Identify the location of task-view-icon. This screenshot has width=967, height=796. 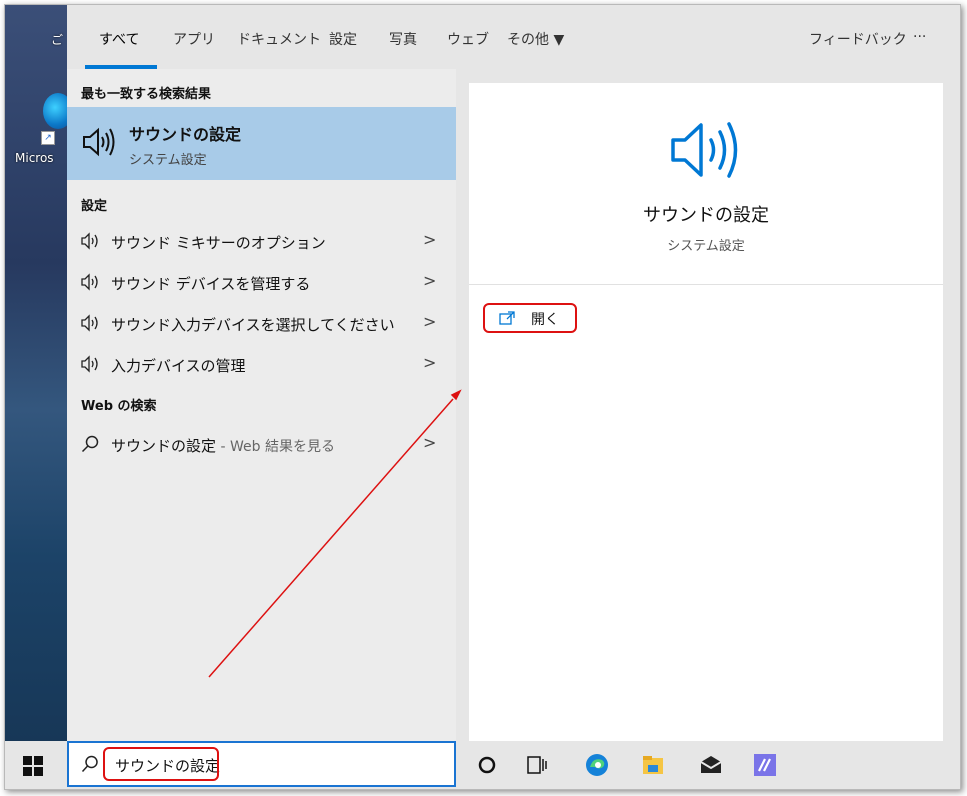
(537, 765).